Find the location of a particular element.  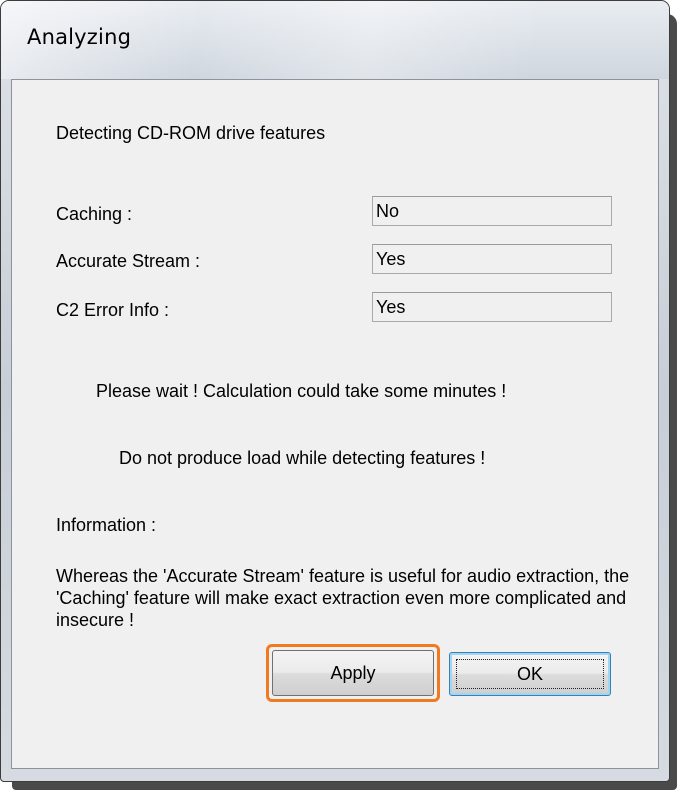

focus-rectangle is located at coordinates (530, 674).